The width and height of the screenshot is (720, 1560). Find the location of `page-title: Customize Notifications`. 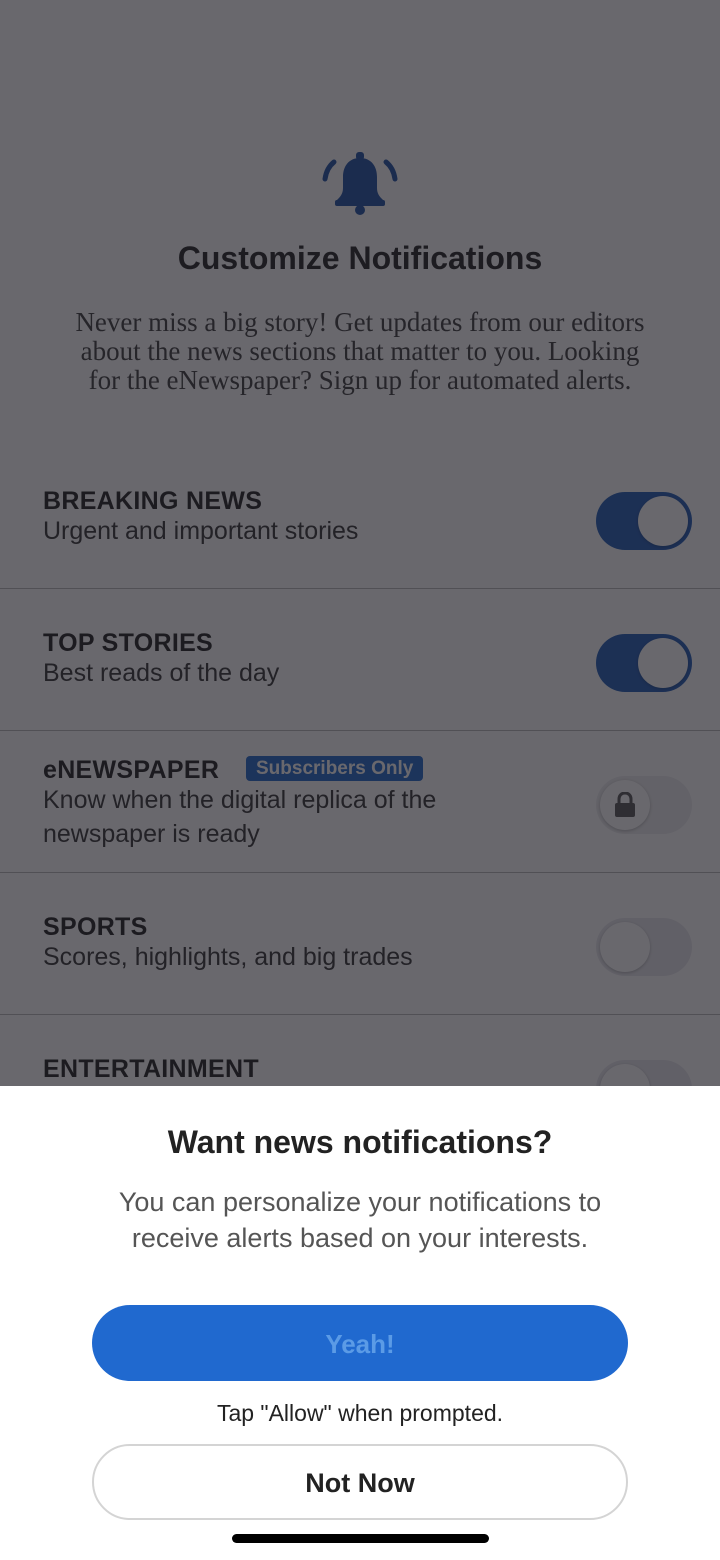

page-title: Customize Notifications is located at coordinates (360, 258).